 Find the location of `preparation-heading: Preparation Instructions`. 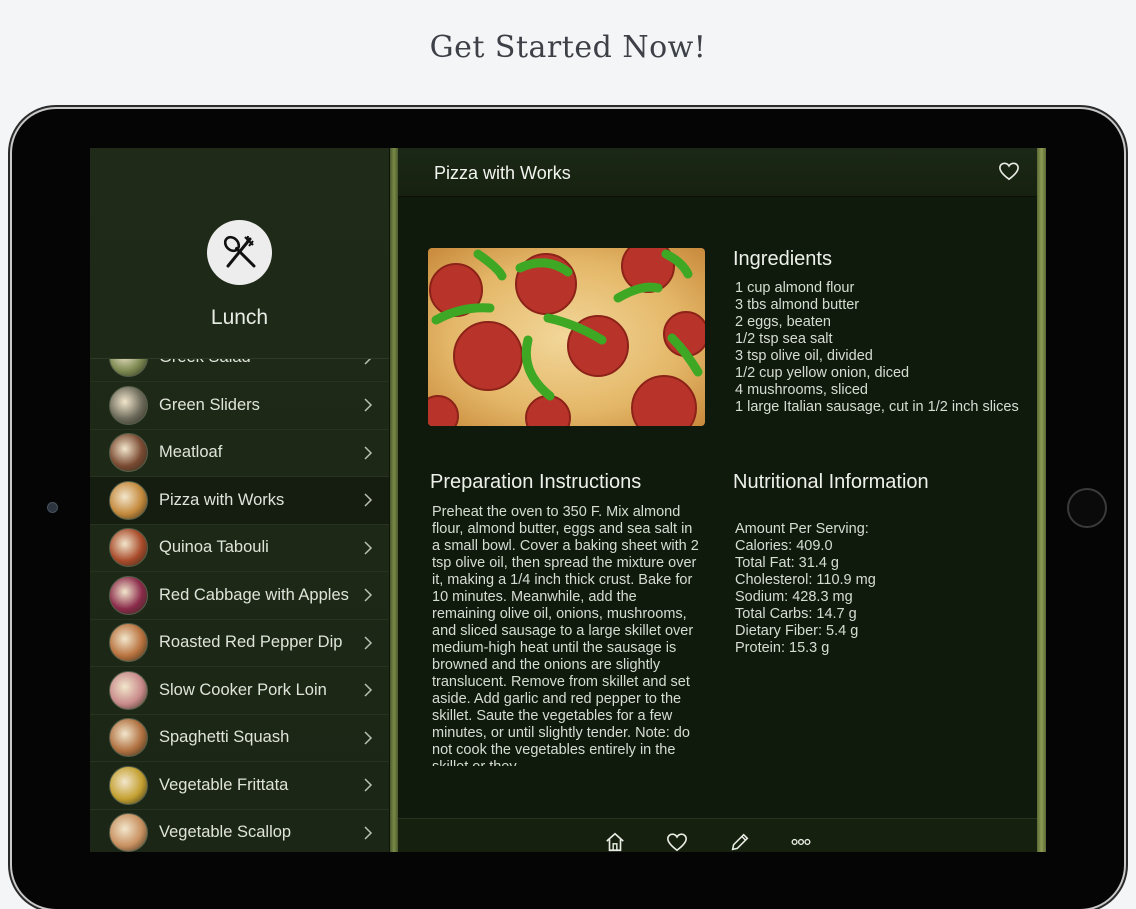

preparation-heading: Preparation Instructions is located at coordinates (536, 482).